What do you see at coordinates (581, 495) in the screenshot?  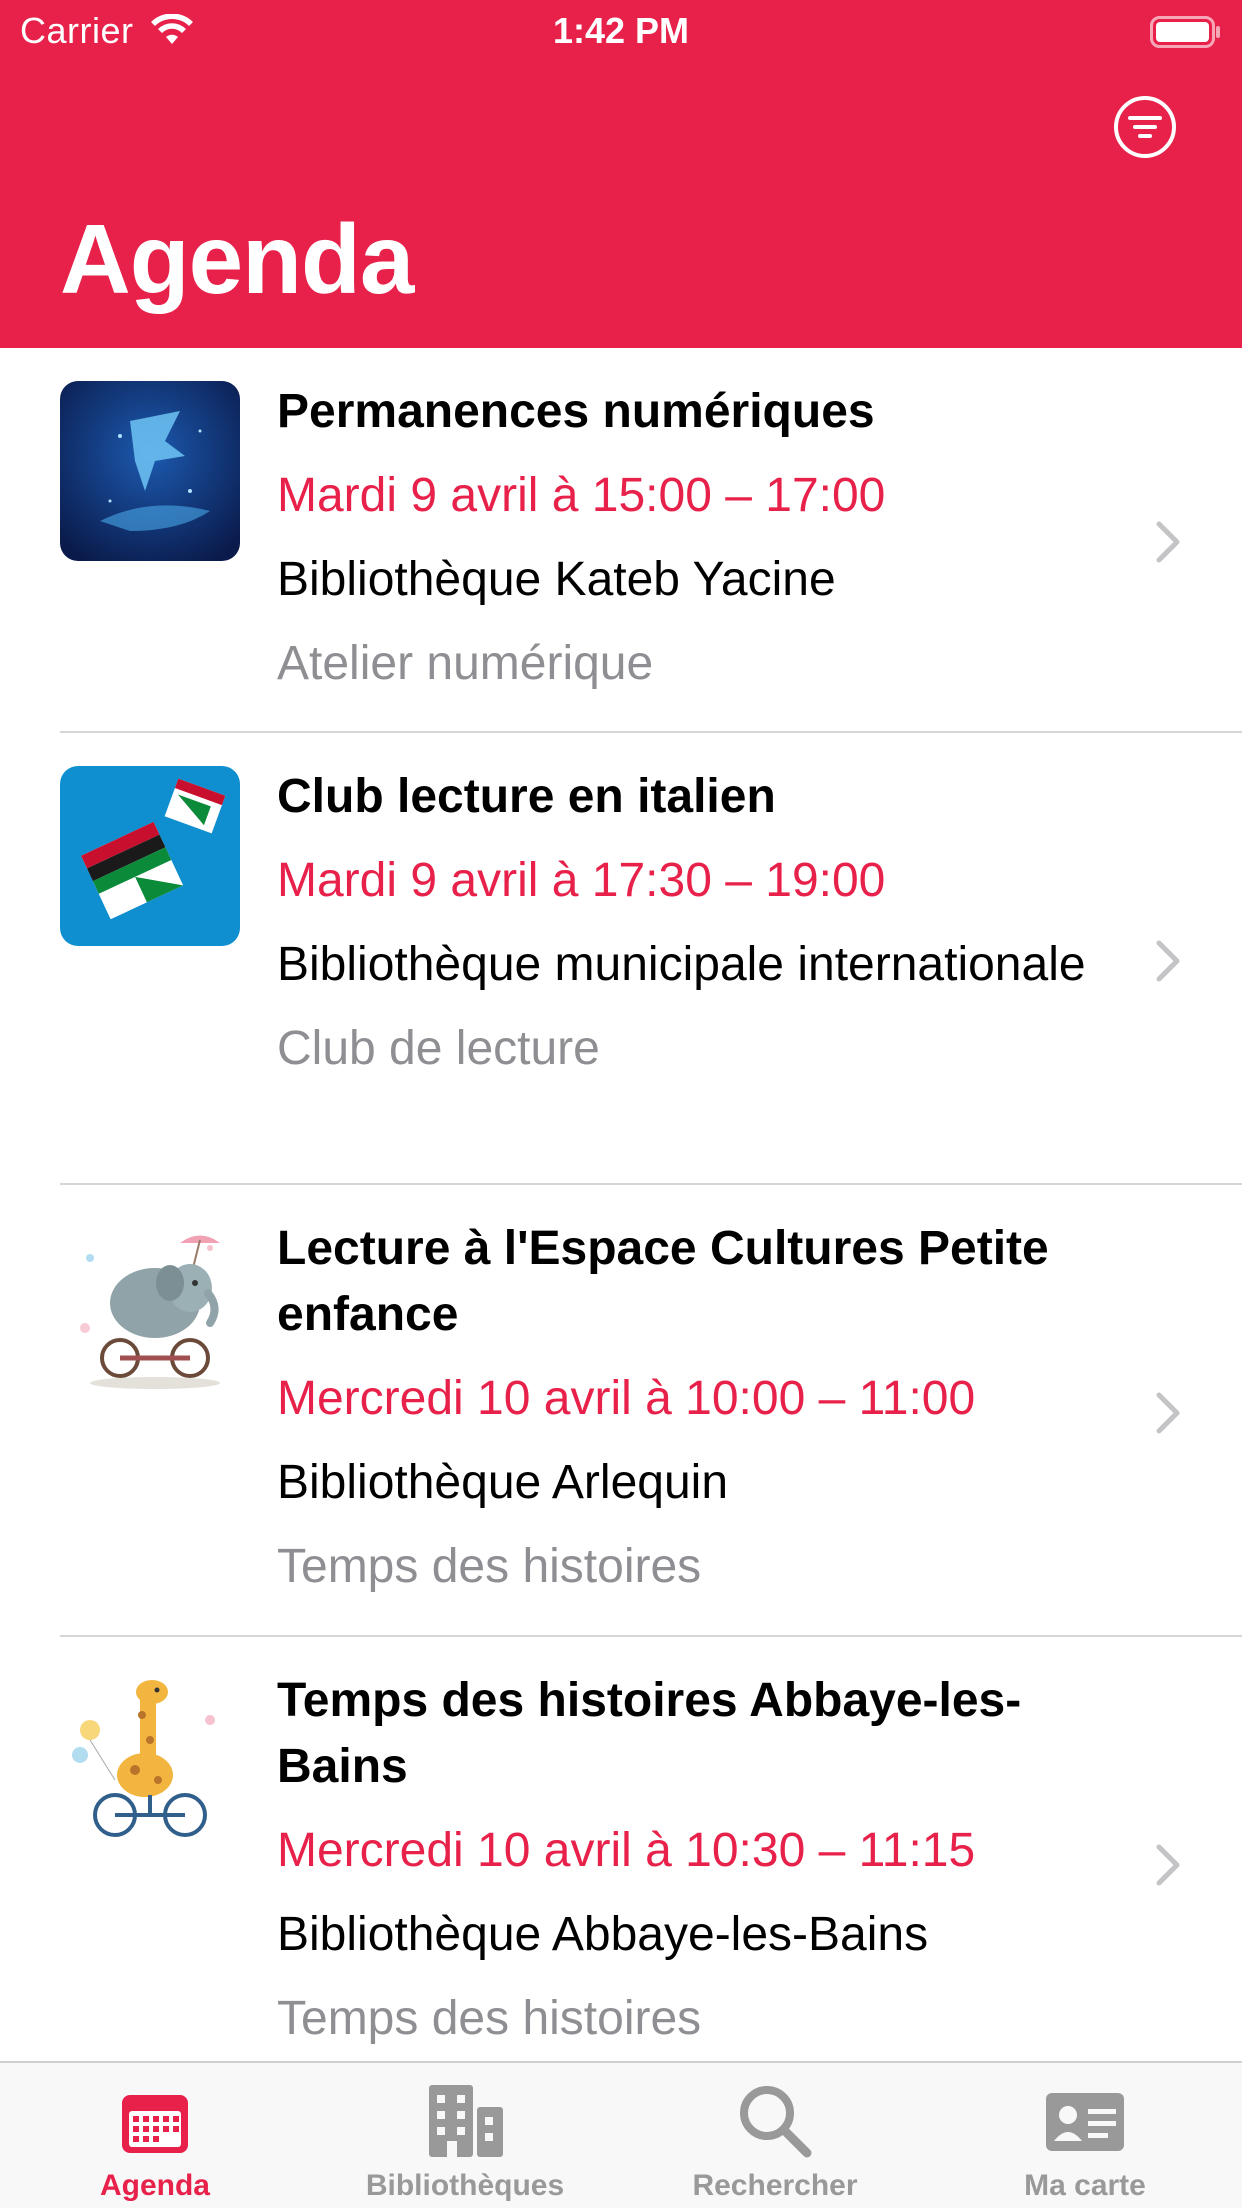 I see `event-date: Mardi 9 avril à 15:00 – 17:00` at bounding box center [581, 495].